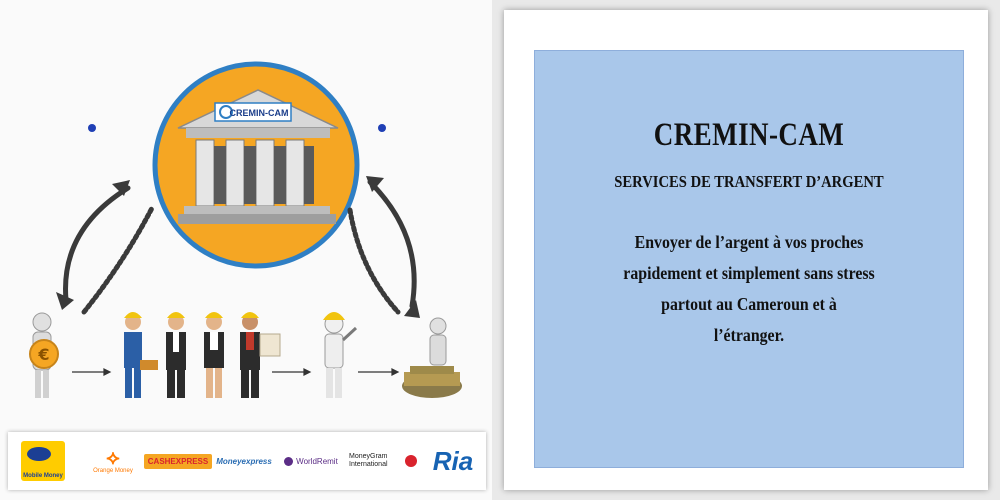 This screenshot has height=500, width=1000. Describe the element at coordinates (749, 135) in the screenshot. I see `panel-title: CREMIN-CAM` at that location.